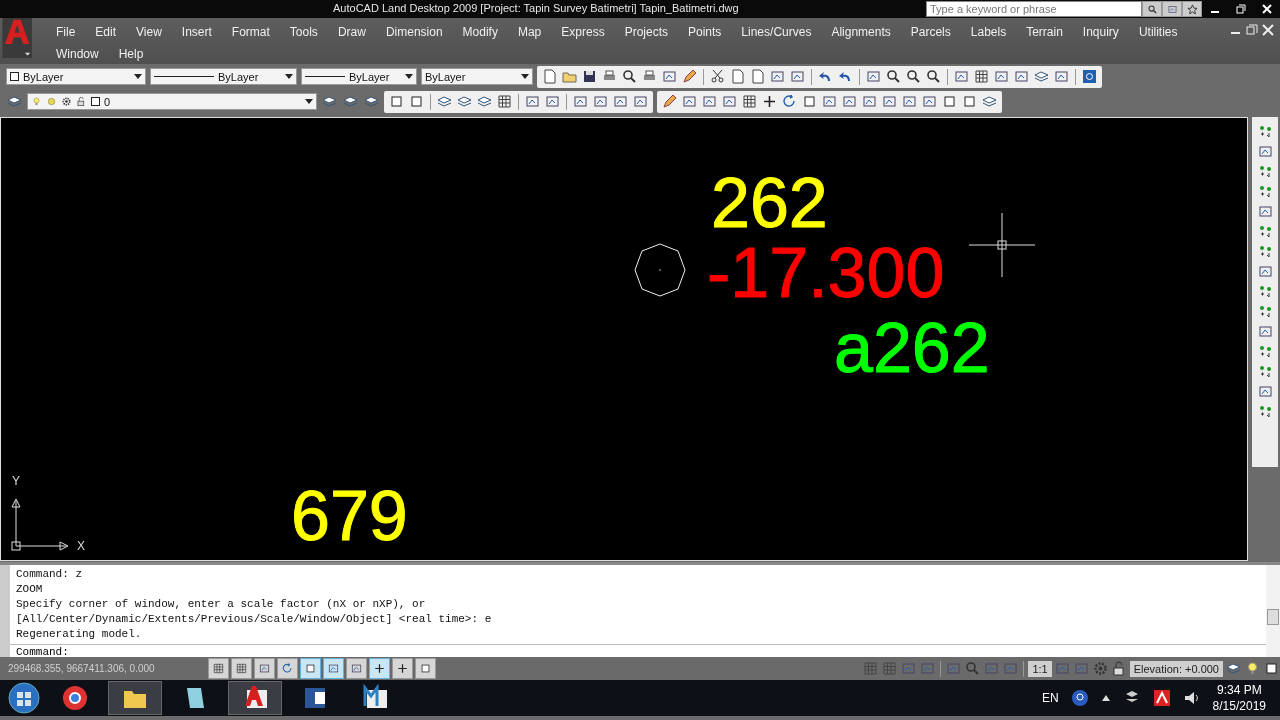 This screenshot has height=720, width=1280. I want to click on menu-item: Express, so click(583, 32).